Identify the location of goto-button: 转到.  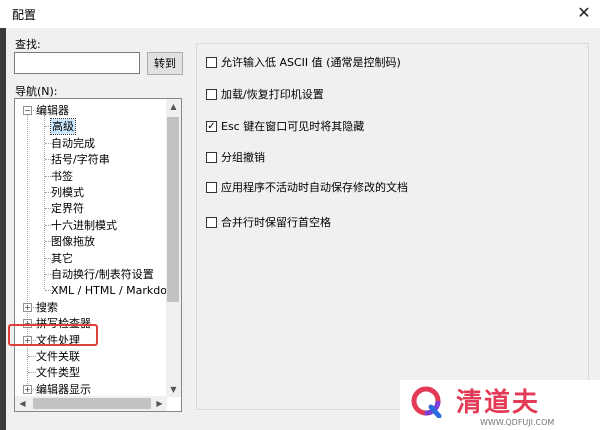
(165, 63).